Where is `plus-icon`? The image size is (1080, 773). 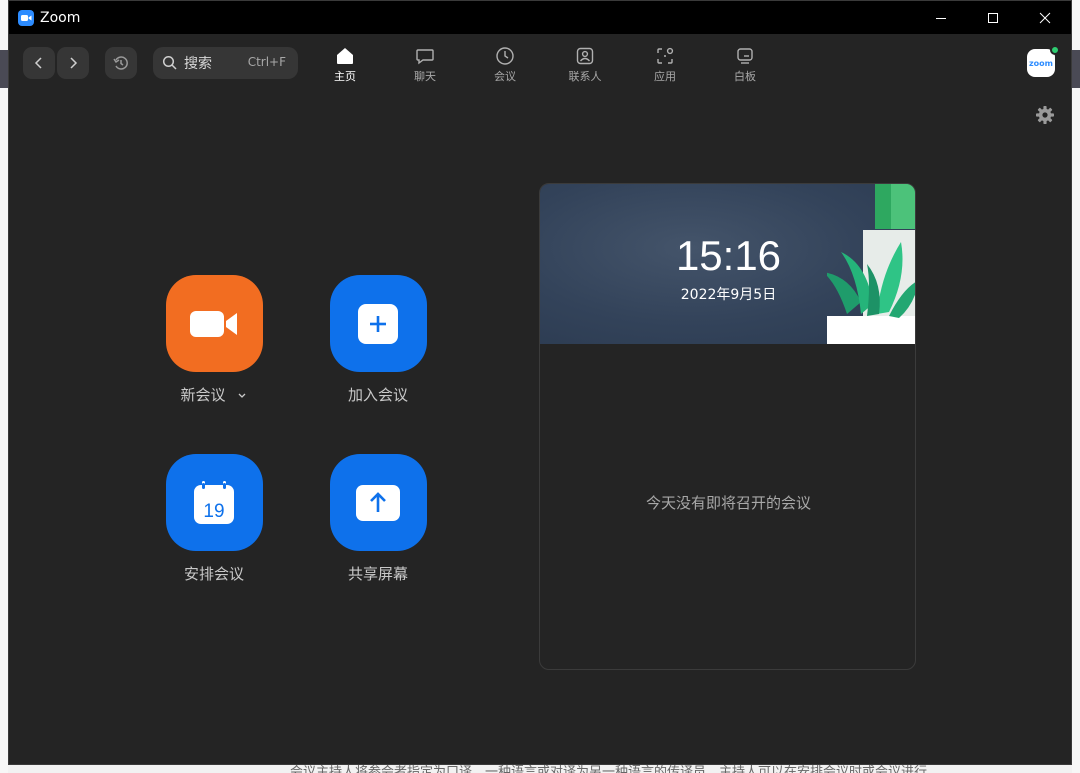
plus-icon is located at coordinates (378, 323).